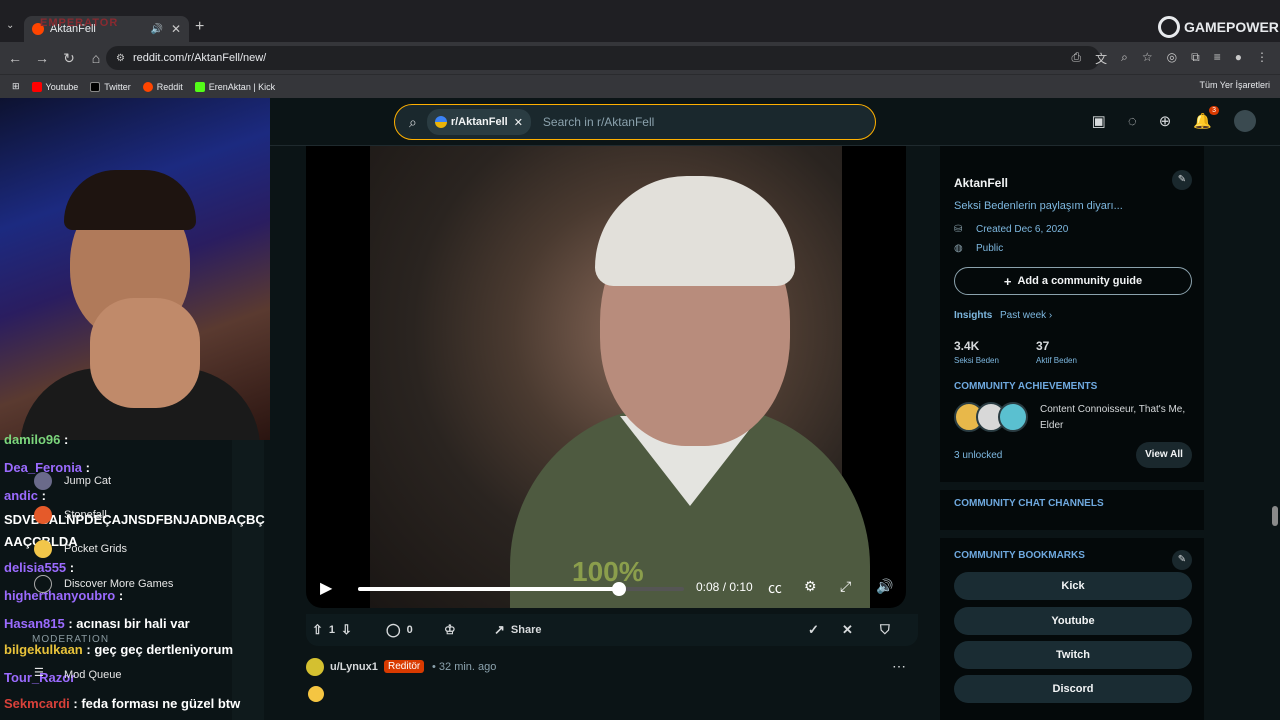 The width and height of the screenshot is (1280, 720). I want to click on chat-message: damilo96 :, so click(36, 439).